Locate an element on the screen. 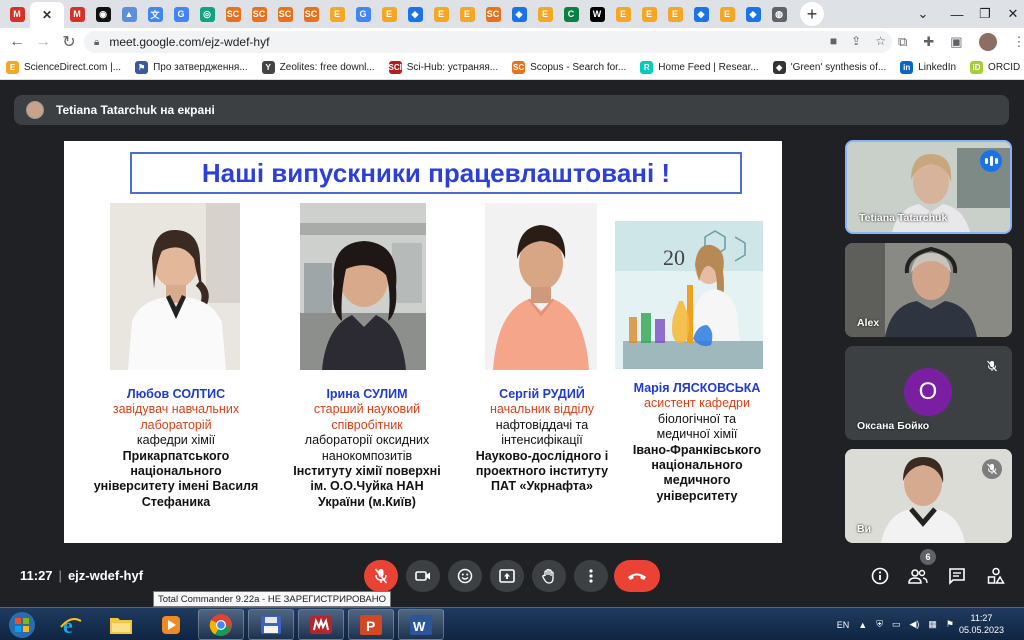  participant-tile-oksana: О Оксана Бойко is located at coordinates (928, 393).